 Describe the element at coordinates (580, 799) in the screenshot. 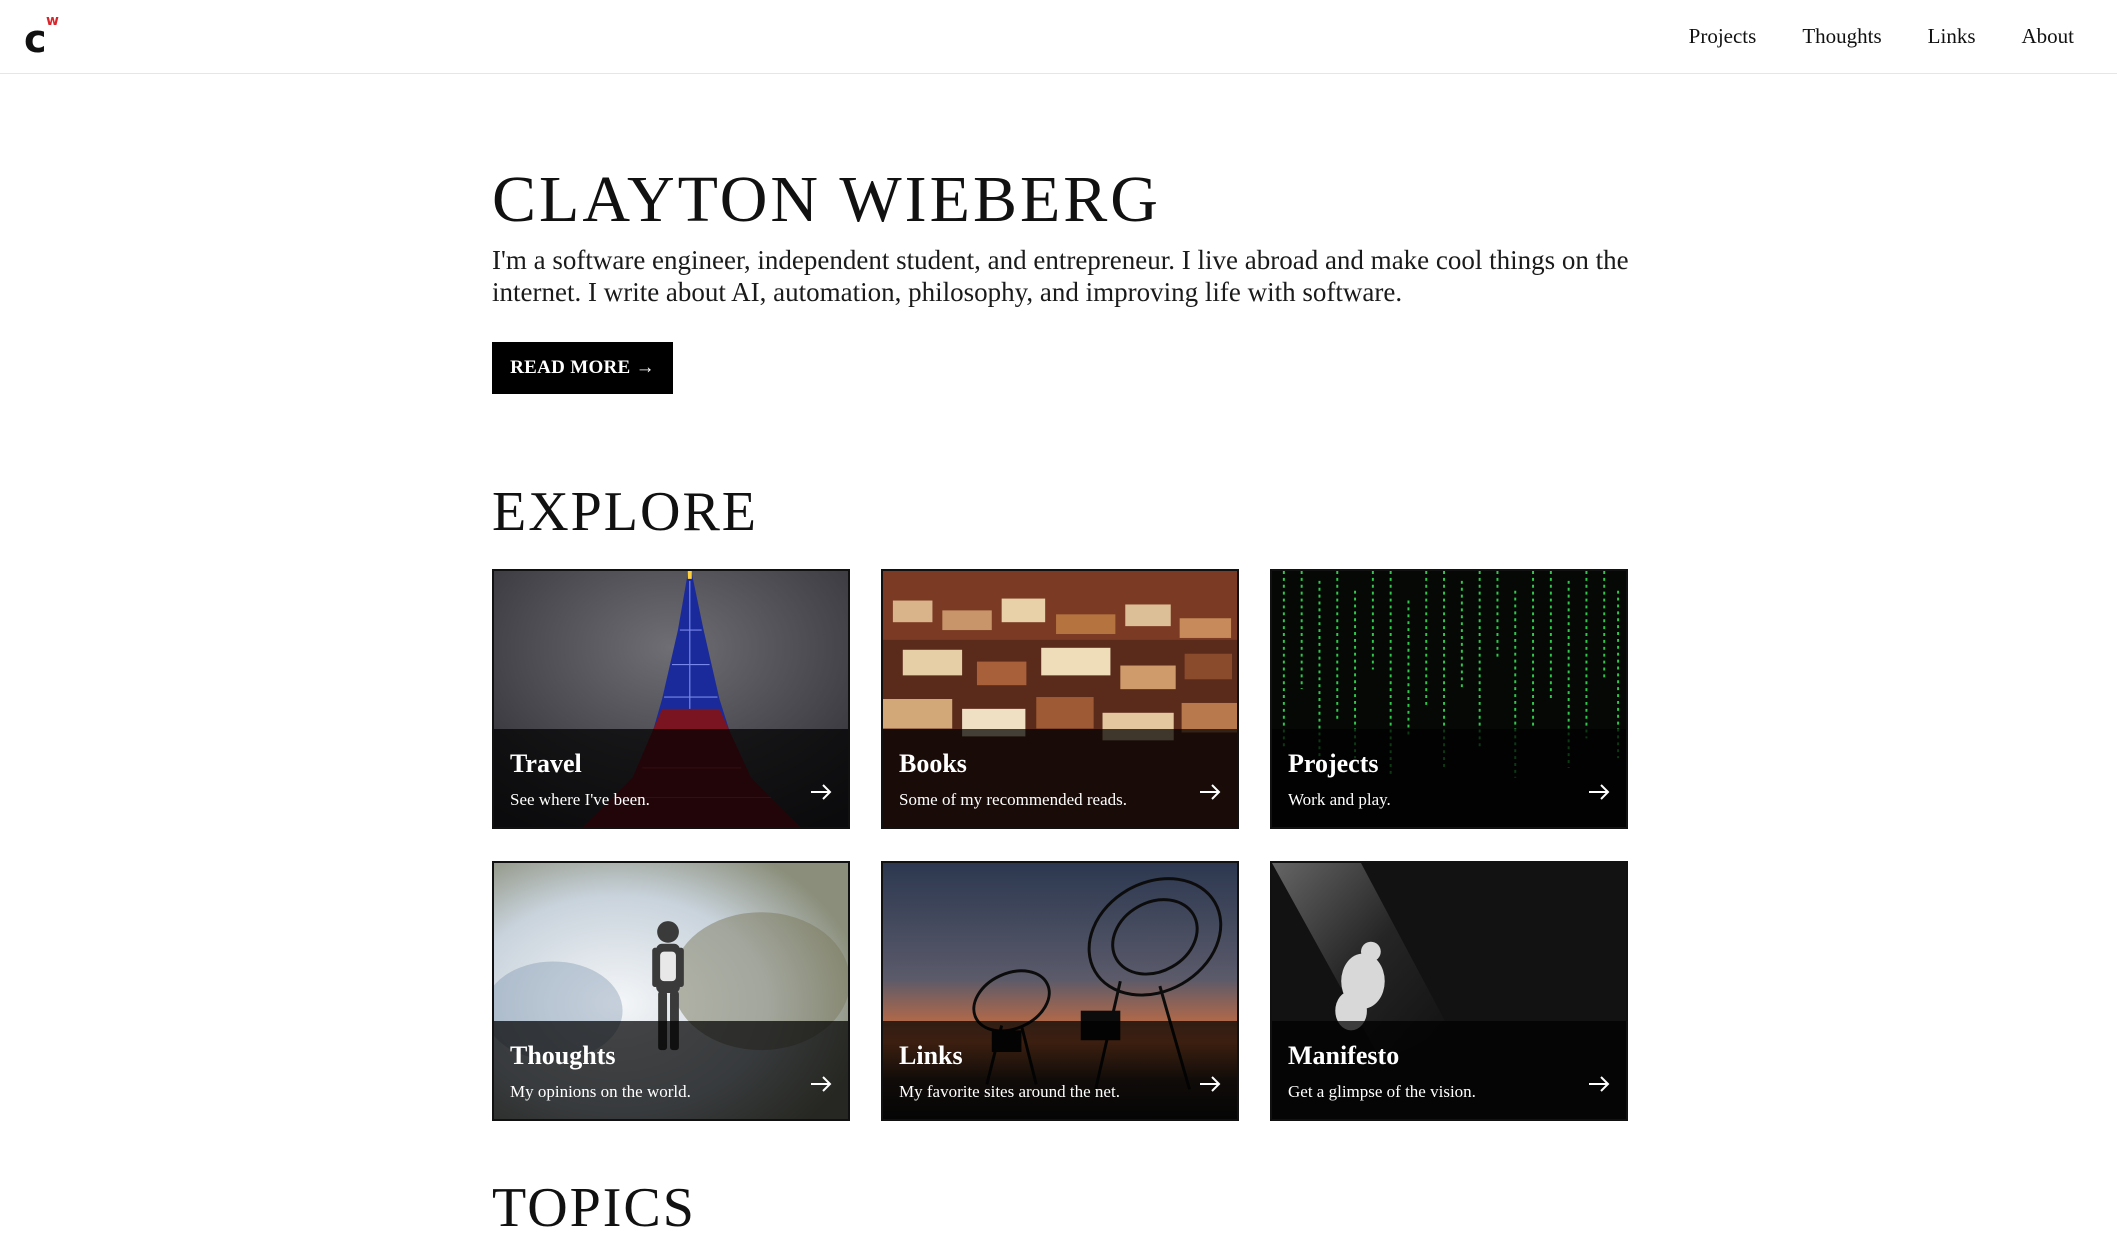

I see `card-subtitle: See where I've been.` at that location.